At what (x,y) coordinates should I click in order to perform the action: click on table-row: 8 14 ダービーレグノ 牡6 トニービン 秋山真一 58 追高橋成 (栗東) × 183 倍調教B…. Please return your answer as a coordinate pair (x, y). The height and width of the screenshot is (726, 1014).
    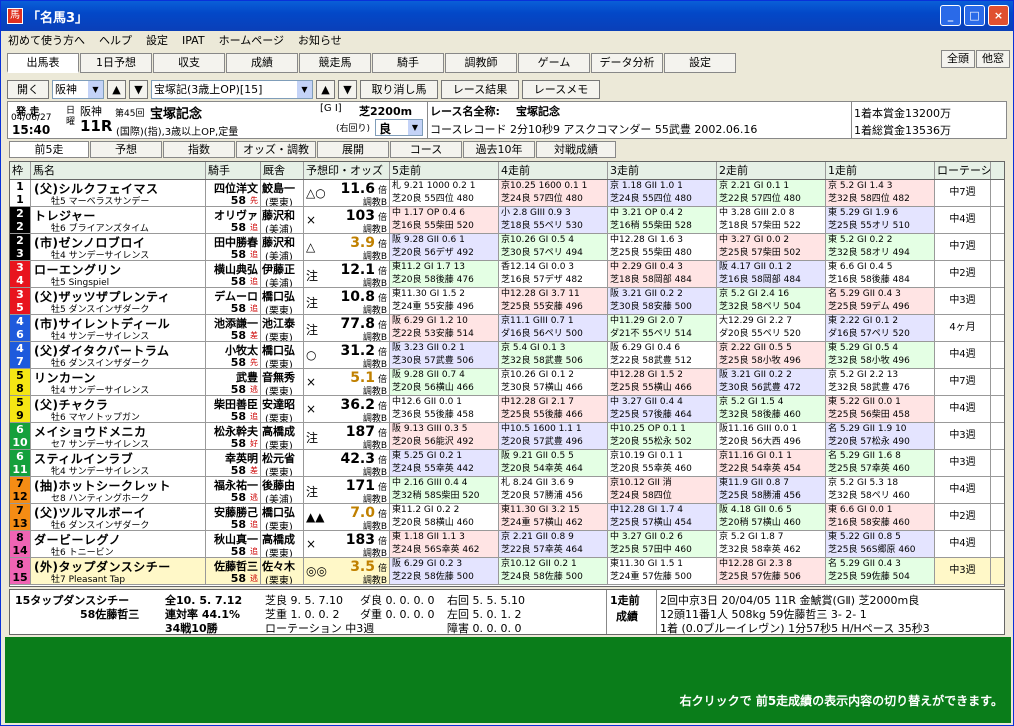
    Looking at the image, I should click on (507, 544).